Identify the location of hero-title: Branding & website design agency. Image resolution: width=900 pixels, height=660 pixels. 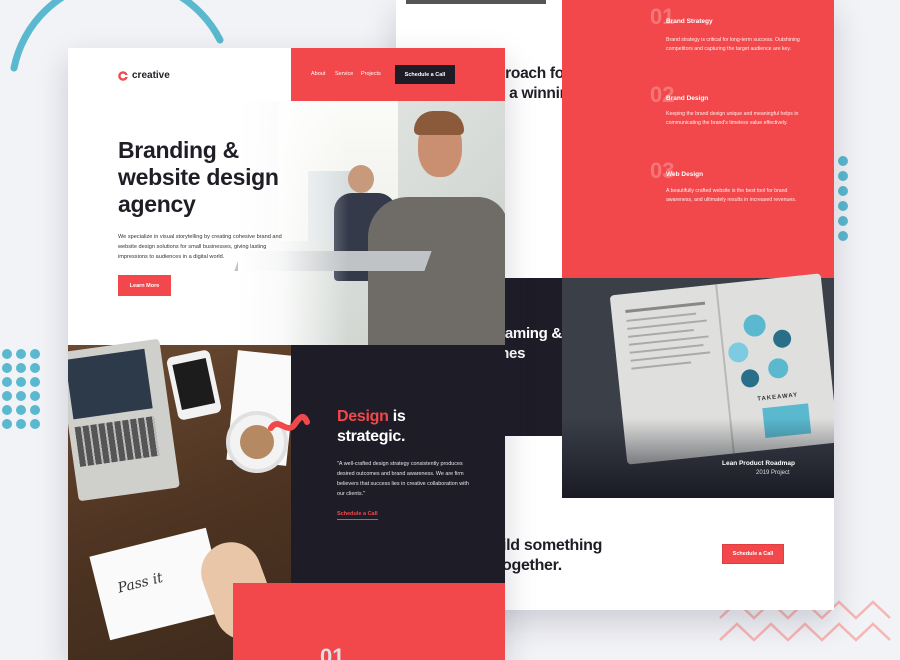
(198, 177).